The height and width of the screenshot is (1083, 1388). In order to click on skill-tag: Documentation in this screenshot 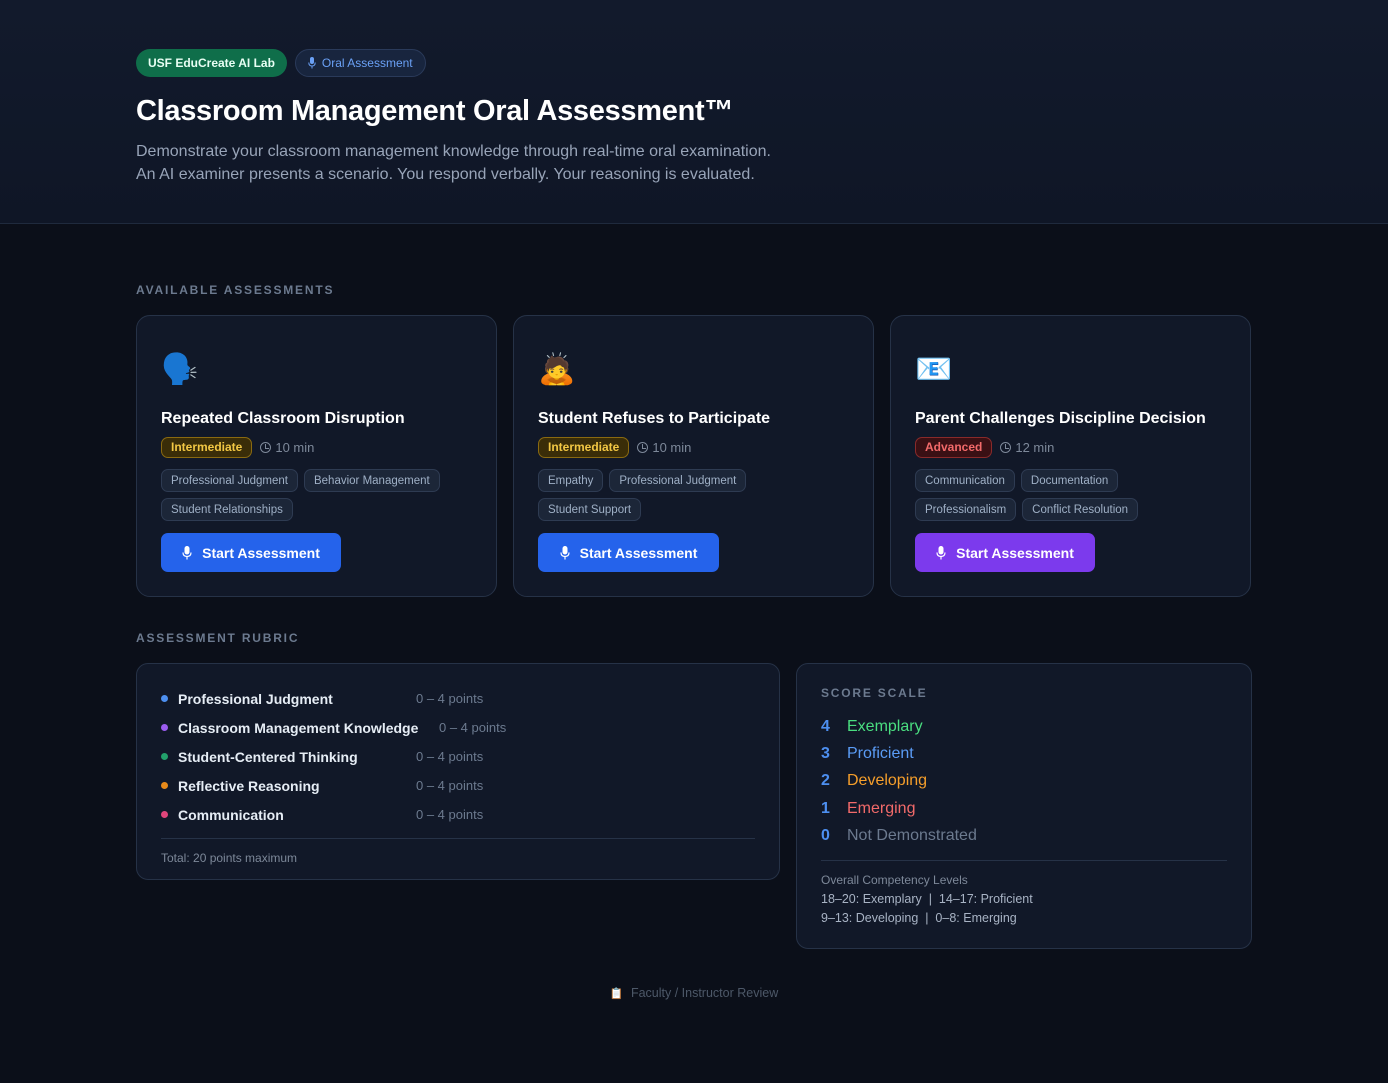, I will do `click(1069, 480)`.